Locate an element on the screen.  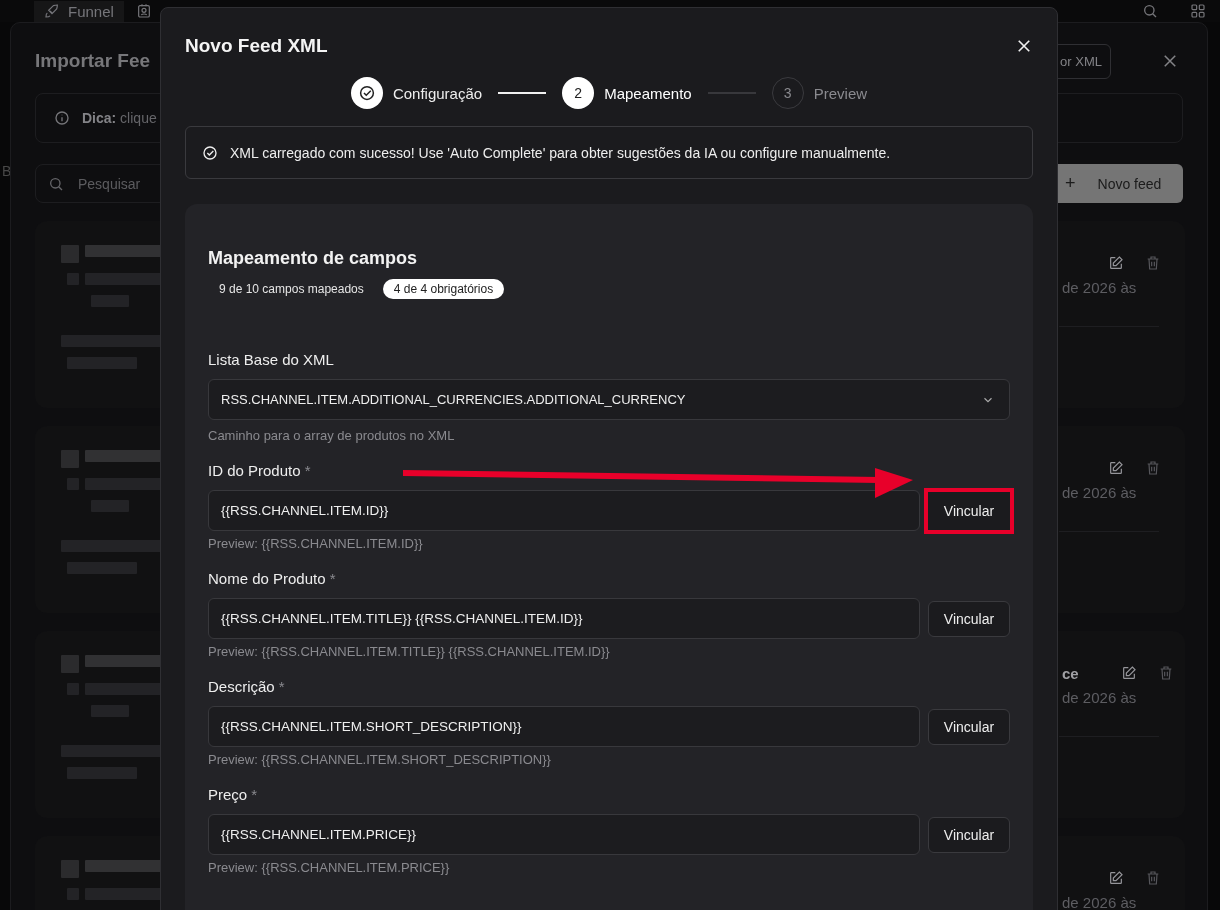
check-circle-icon is located at coordinates (210, 152).